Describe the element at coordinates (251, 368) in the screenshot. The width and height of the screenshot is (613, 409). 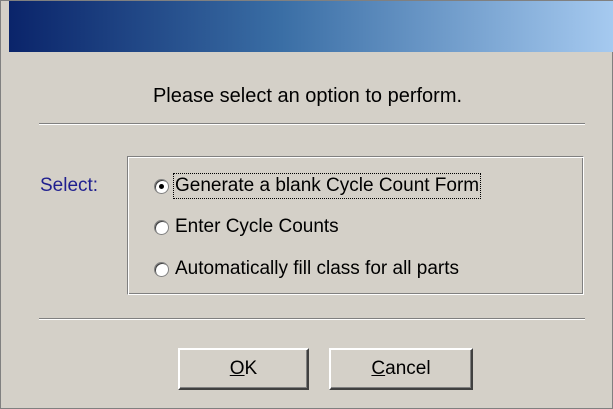
I see `ok-label-rest: K` at that location.